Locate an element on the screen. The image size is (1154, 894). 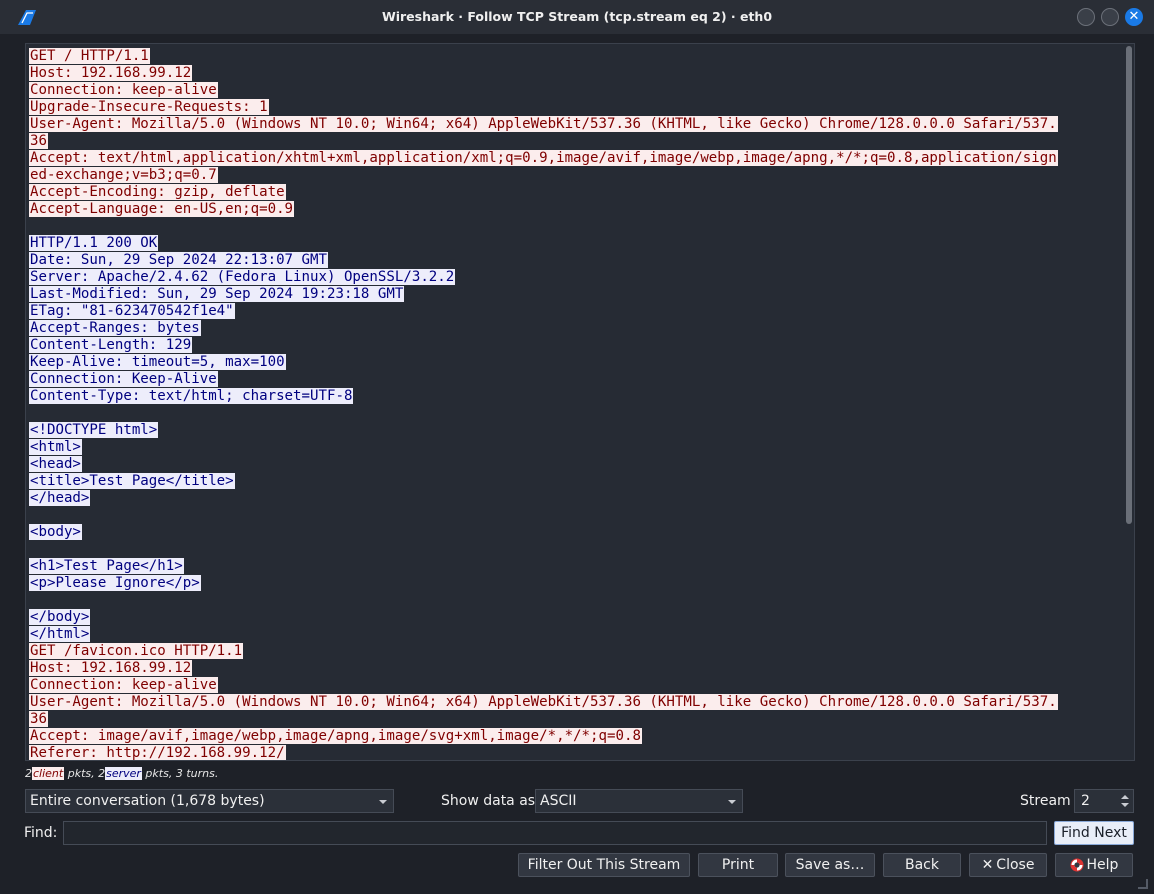
find-next-button: Find Next is located at coordinates (1094, 833).